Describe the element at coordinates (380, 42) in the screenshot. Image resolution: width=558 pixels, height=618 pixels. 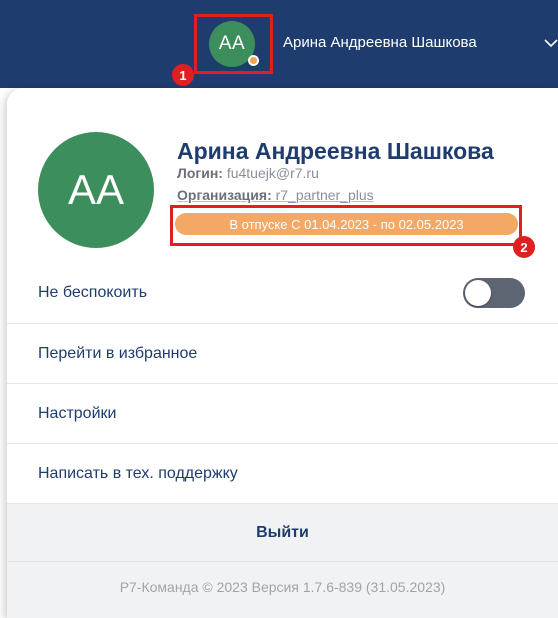
I see `header-user-name: Арина Андреевна Шашкова` at that location.